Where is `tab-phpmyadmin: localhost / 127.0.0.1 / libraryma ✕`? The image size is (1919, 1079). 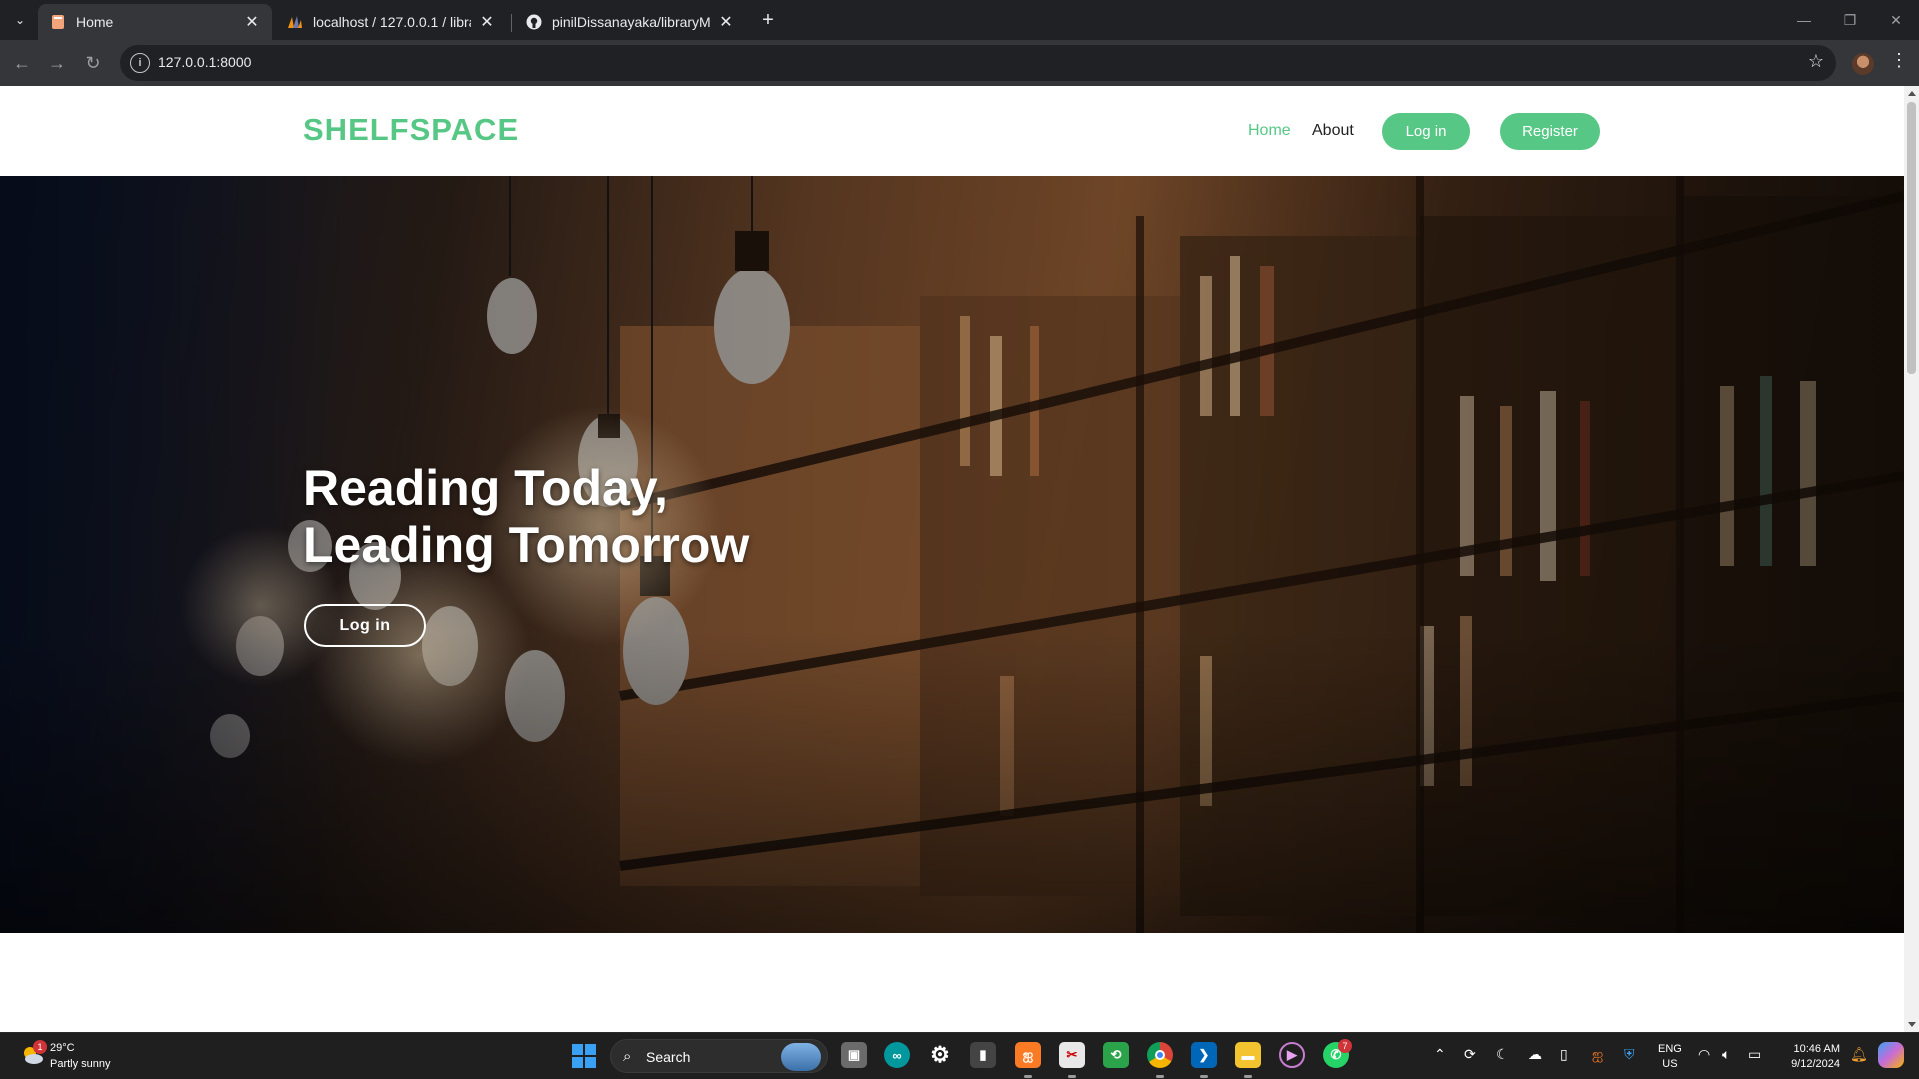
tab-phpmyadmin: localhost / 127.0.0.1 / libraryma ✕ is located at coordinates (391, 22).